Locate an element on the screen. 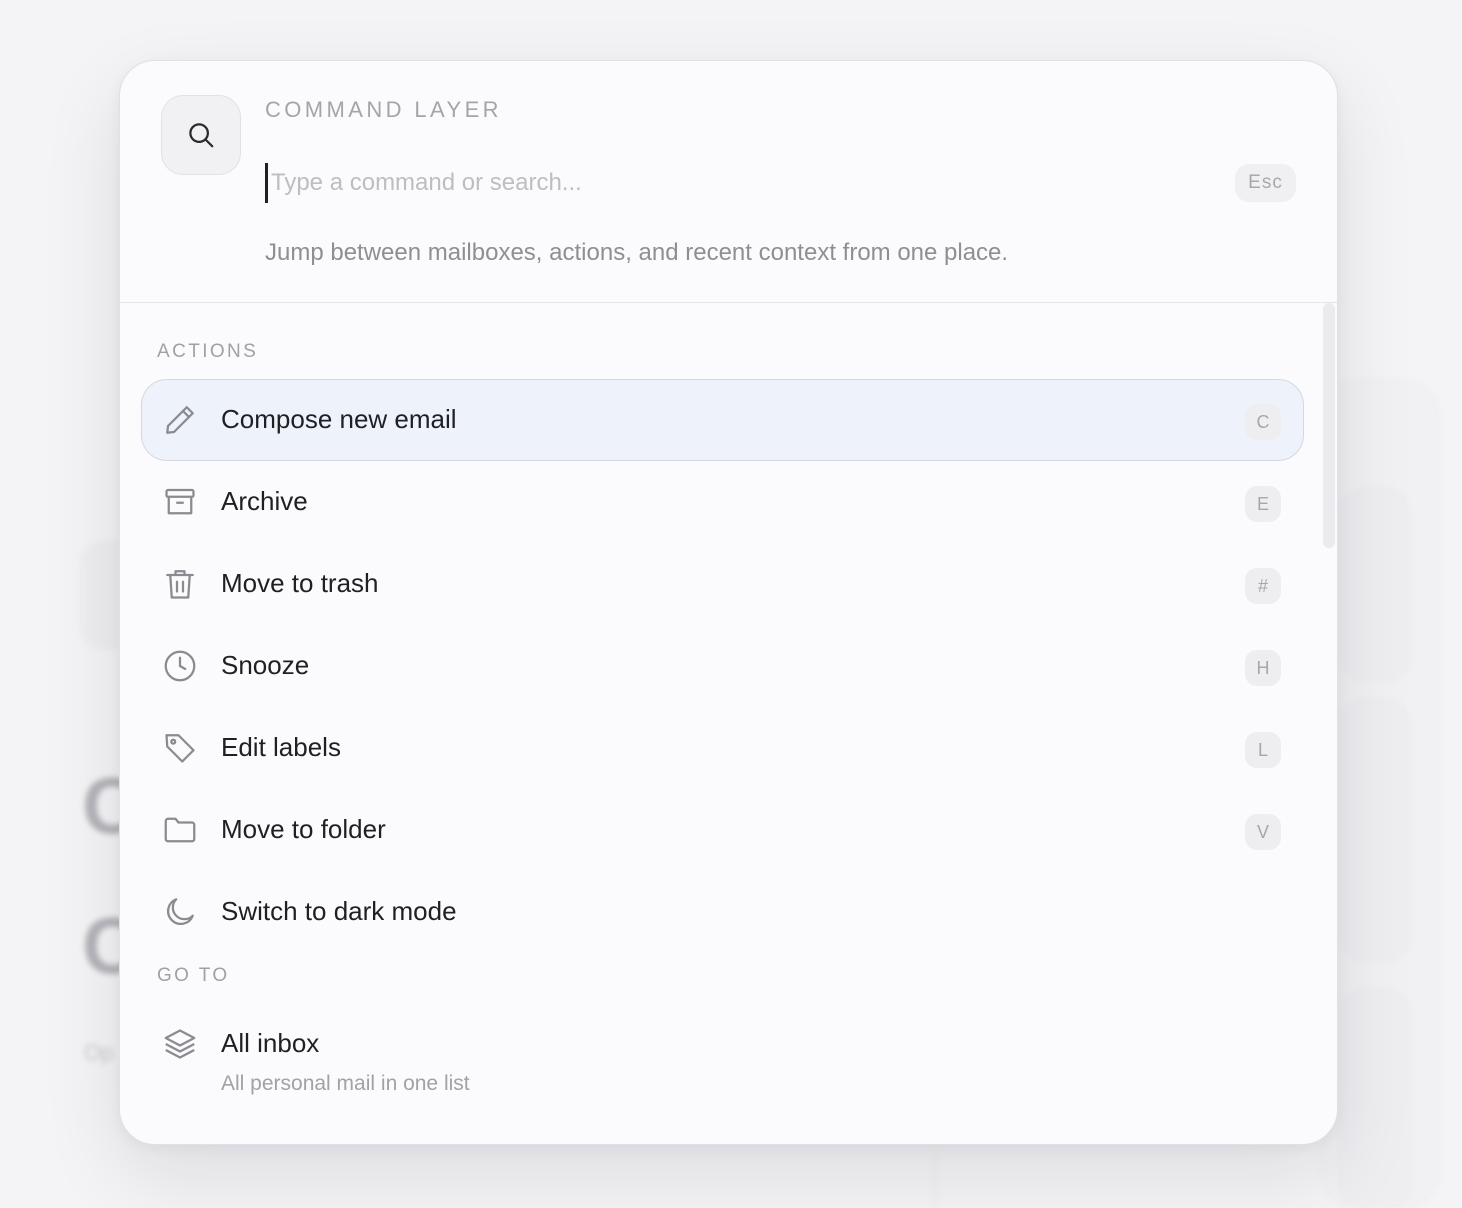  shortcut-badge: L is located at coordinates (1263, 750).